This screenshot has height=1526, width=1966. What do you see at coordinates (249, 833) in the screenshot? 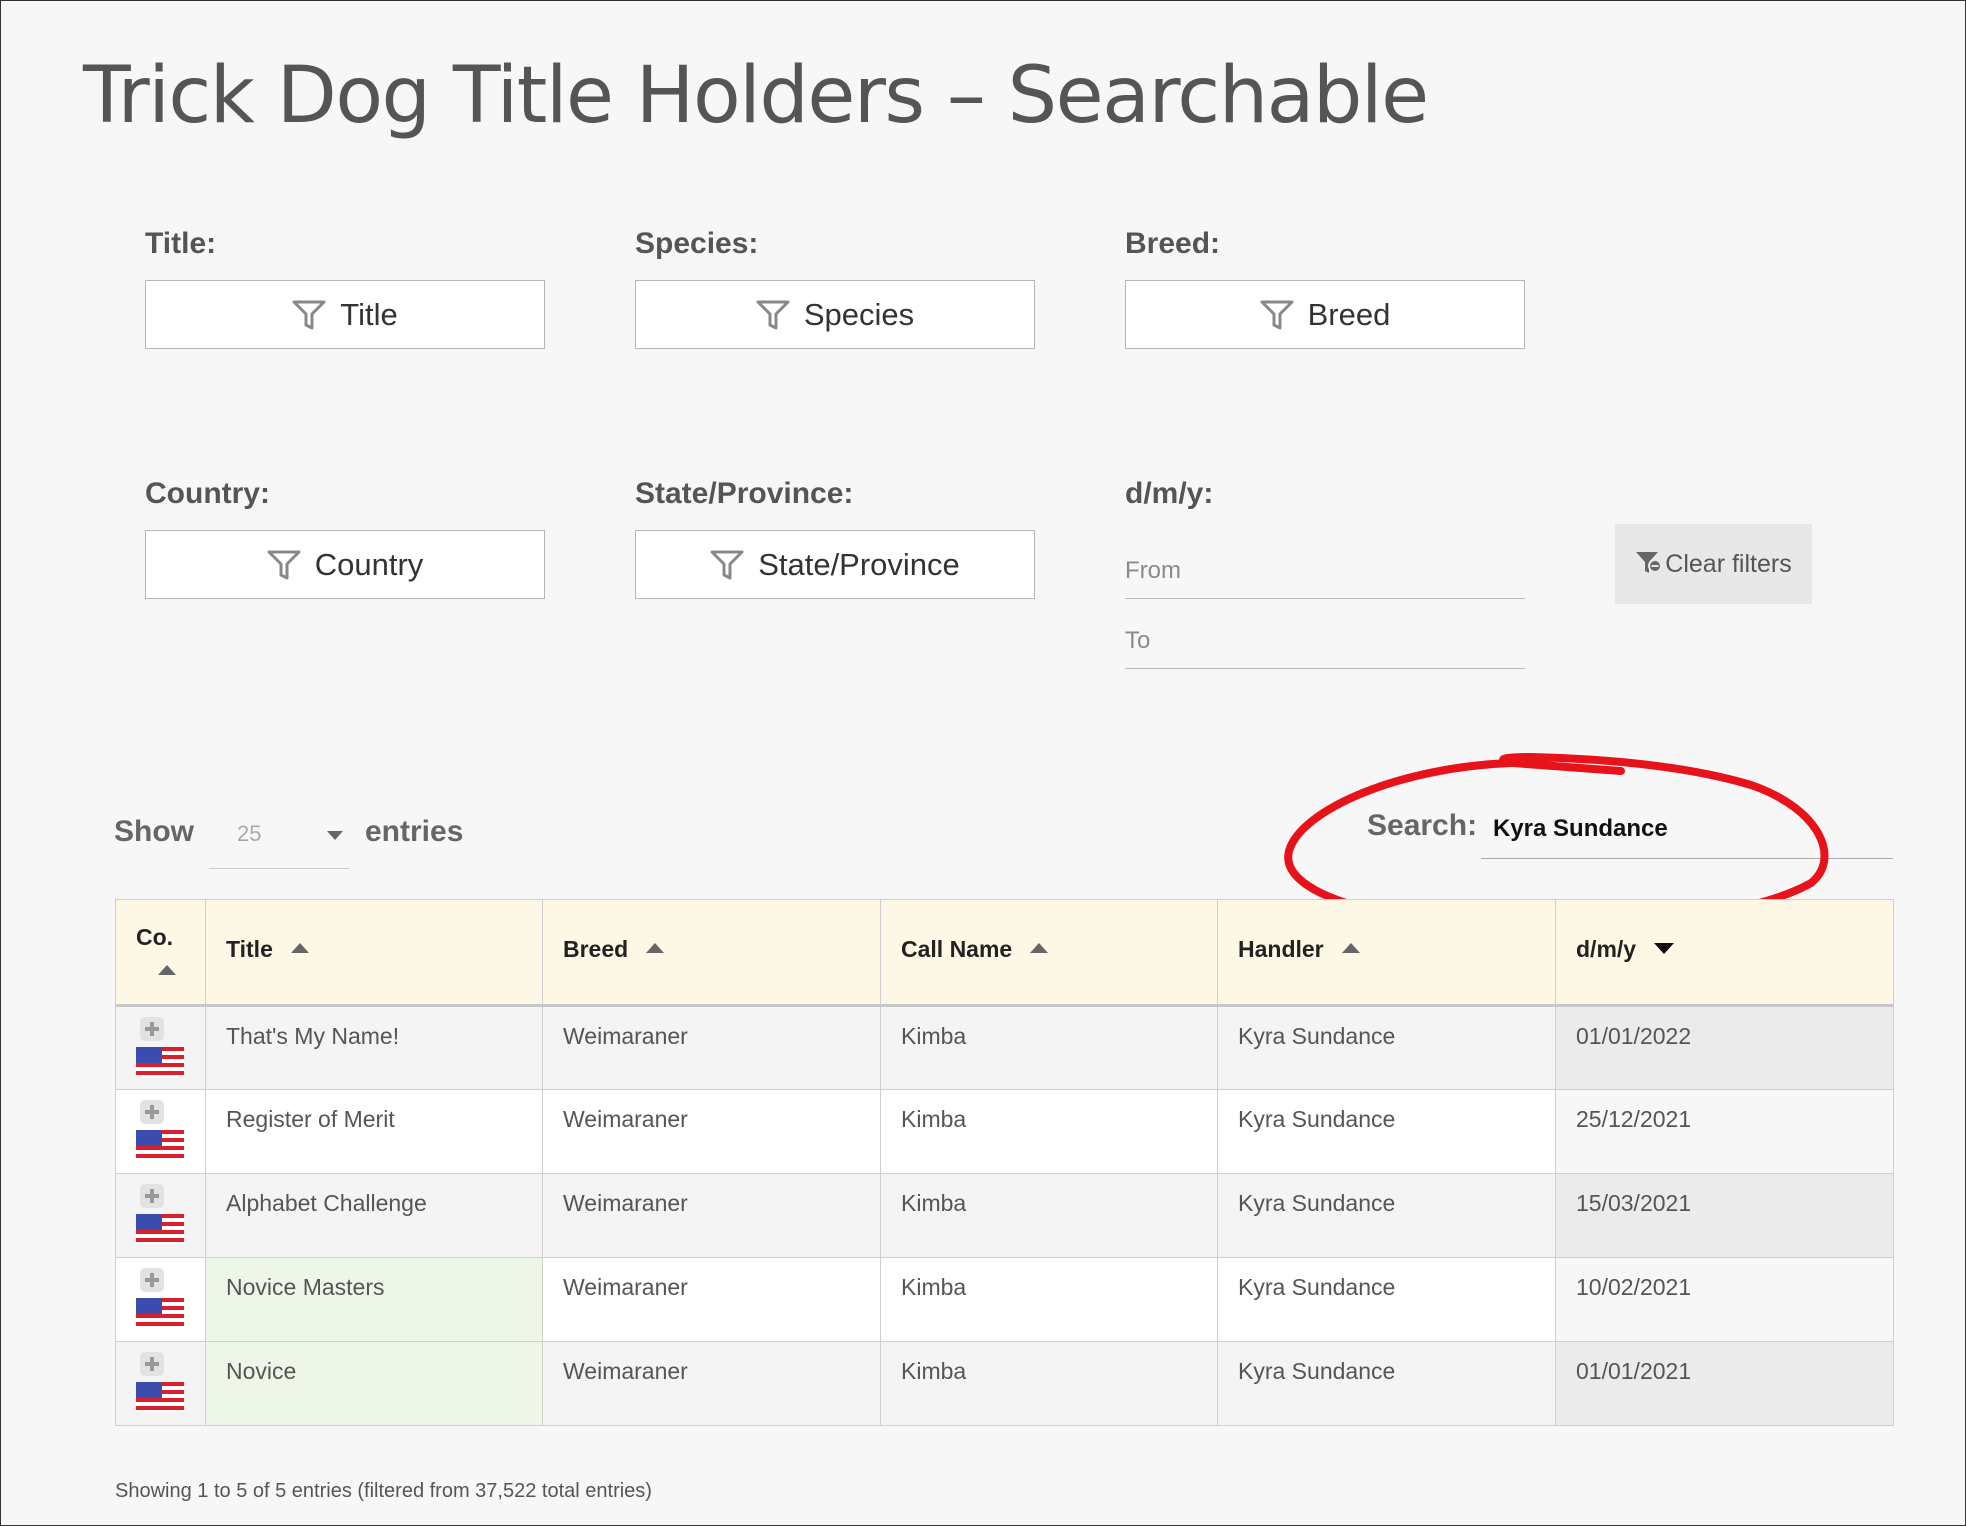
I see `entries-length-value: 25` at bounding box center [249, 833].